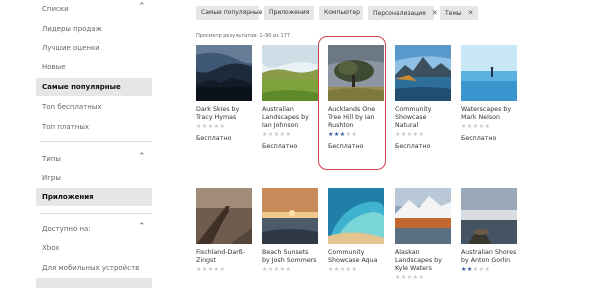 This screenshot has width=600, height=288. I want to click on app-tile: Beach Sunsets by Josh Sommers ★★★★★, so click(290, 230).